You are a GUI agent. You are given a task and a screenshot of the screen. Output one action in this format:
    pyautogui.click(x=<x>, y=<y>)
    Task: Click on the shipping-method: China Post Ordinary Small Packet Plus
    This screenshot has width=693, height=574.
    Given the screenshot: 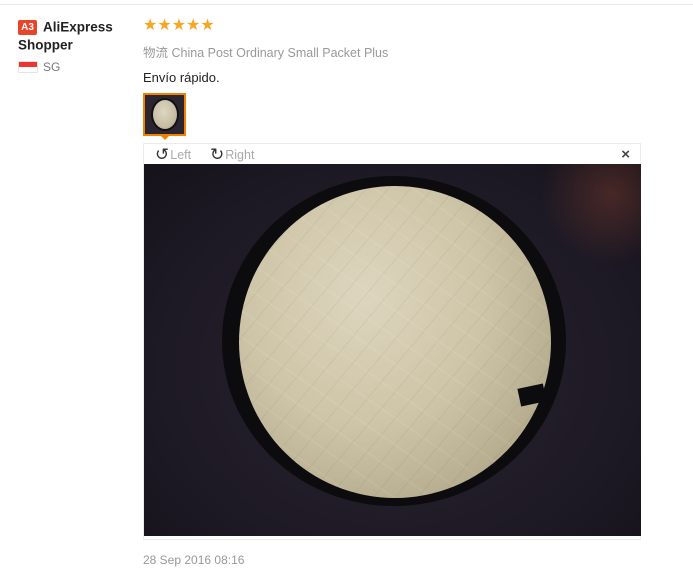 What is the action you would take?
    pyautogui.click(x=280, y=53)
    